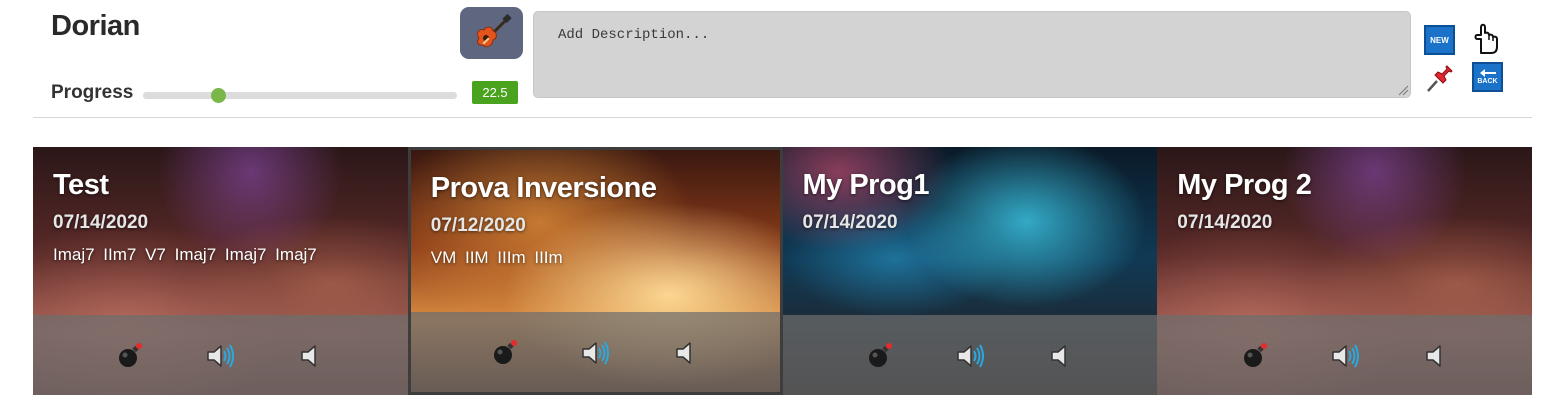 This screenshot has height=418, width=1553. I want to click on progression-card: My Prog1 07/14/2020, so click(970, 271).